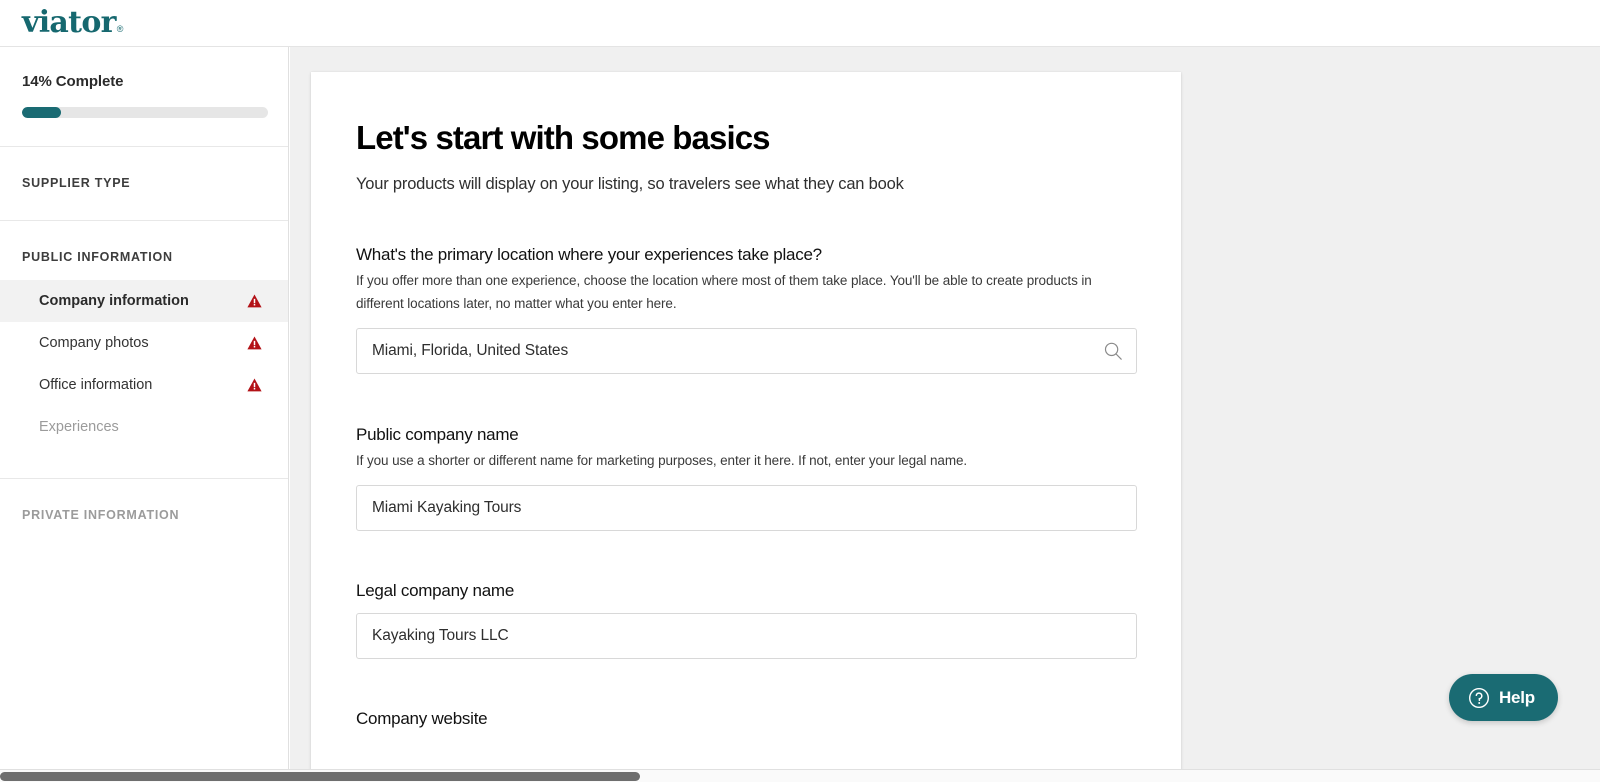 This screenshot has height=782, width=1600. I want to click on field-group-company-website: Company website, so click(745, 719).